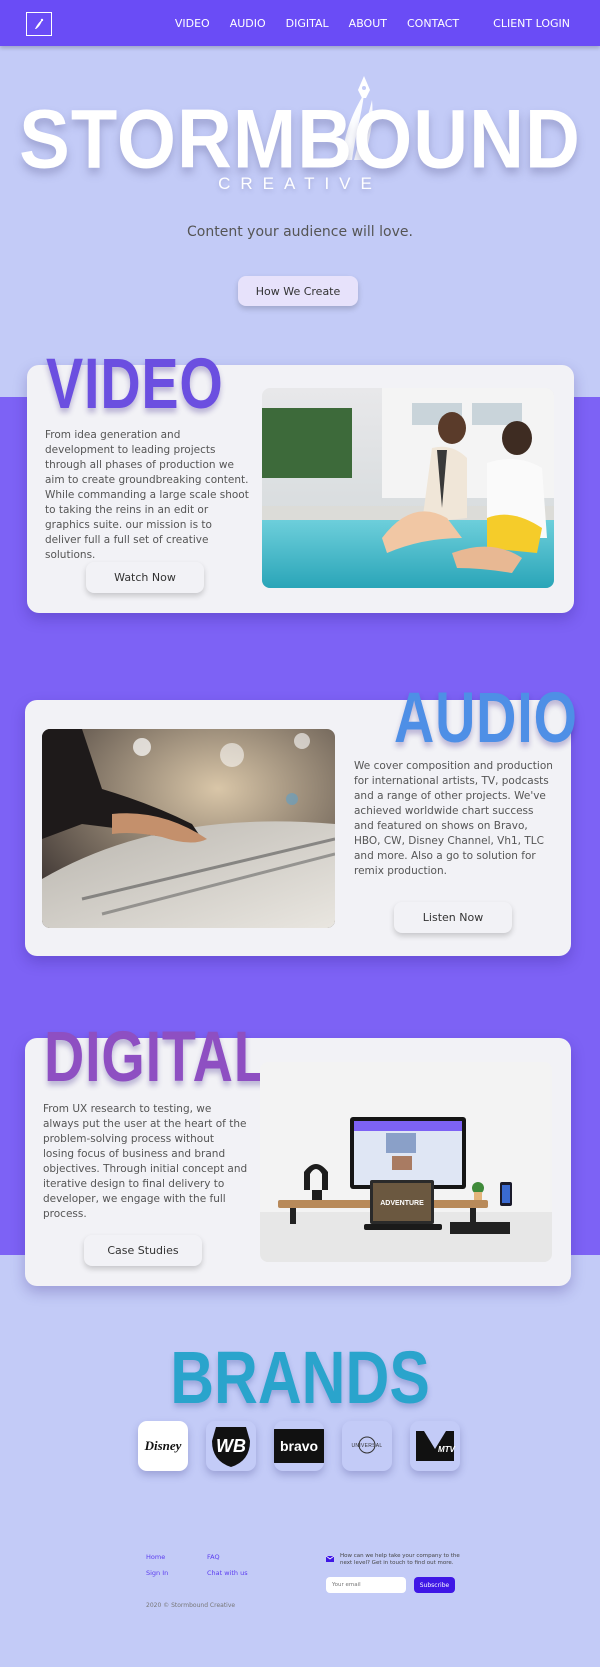 Image resolution: width=600 pixels, height=1667 pixels. I want to click on brand-wordmark: STORMBOUND, so click(300, 139).